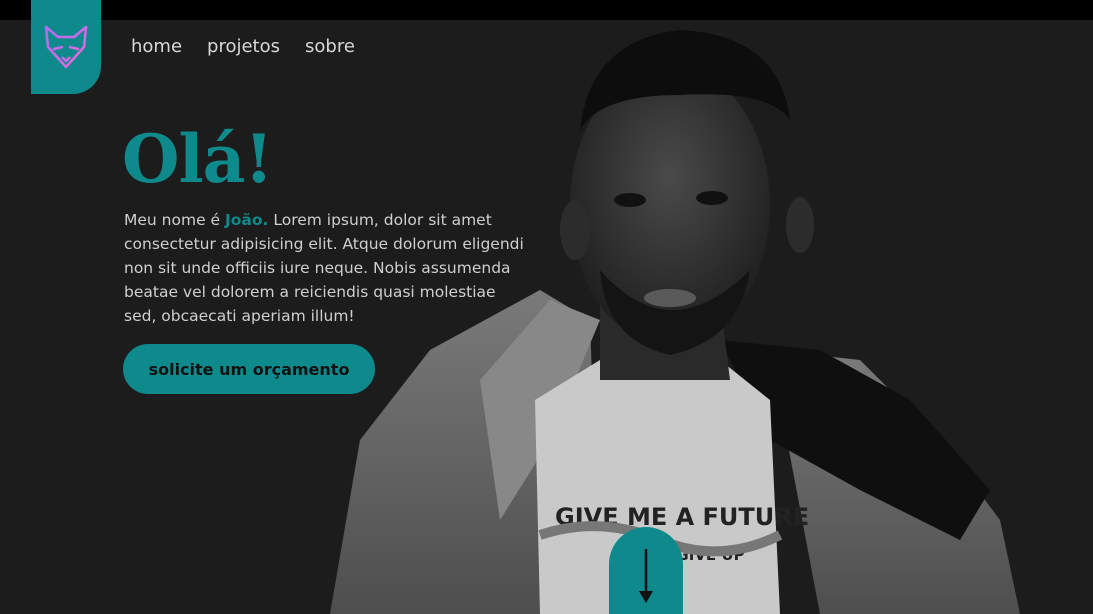  Describe the element at coordinates (646, 576) in the screenshot. I see `arrow-down-icon` at that location.